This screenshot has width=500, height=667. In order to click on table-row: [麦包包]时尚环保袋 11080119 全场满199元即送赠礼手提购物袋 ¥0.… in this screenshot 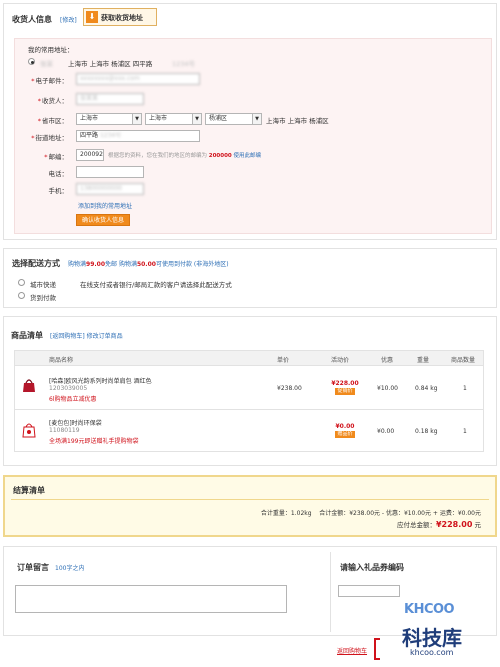, I will do `click(249, 431)`.